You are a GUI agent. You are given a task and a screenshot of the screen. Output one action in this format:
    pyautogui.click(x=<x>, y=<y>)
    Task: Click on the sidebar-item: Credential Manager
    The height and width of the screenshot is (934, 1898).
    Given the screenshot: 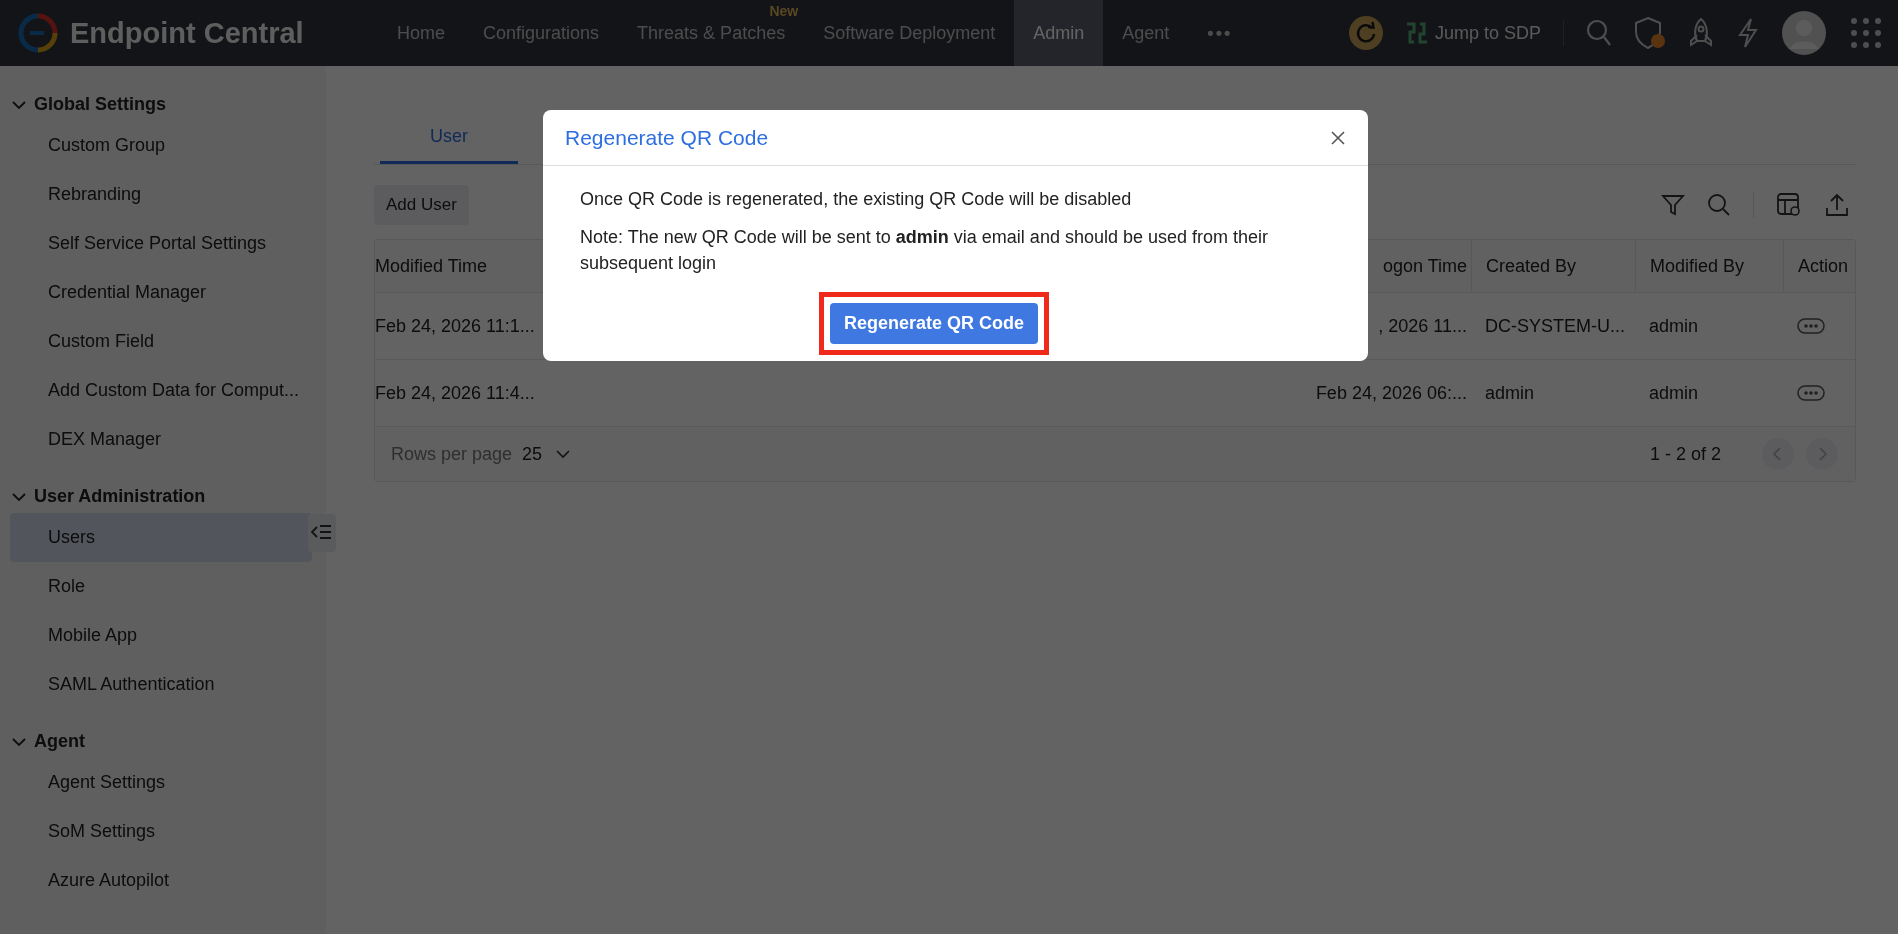 What is the action you would take?
    pyautogui.click(x=161, y=292)
    